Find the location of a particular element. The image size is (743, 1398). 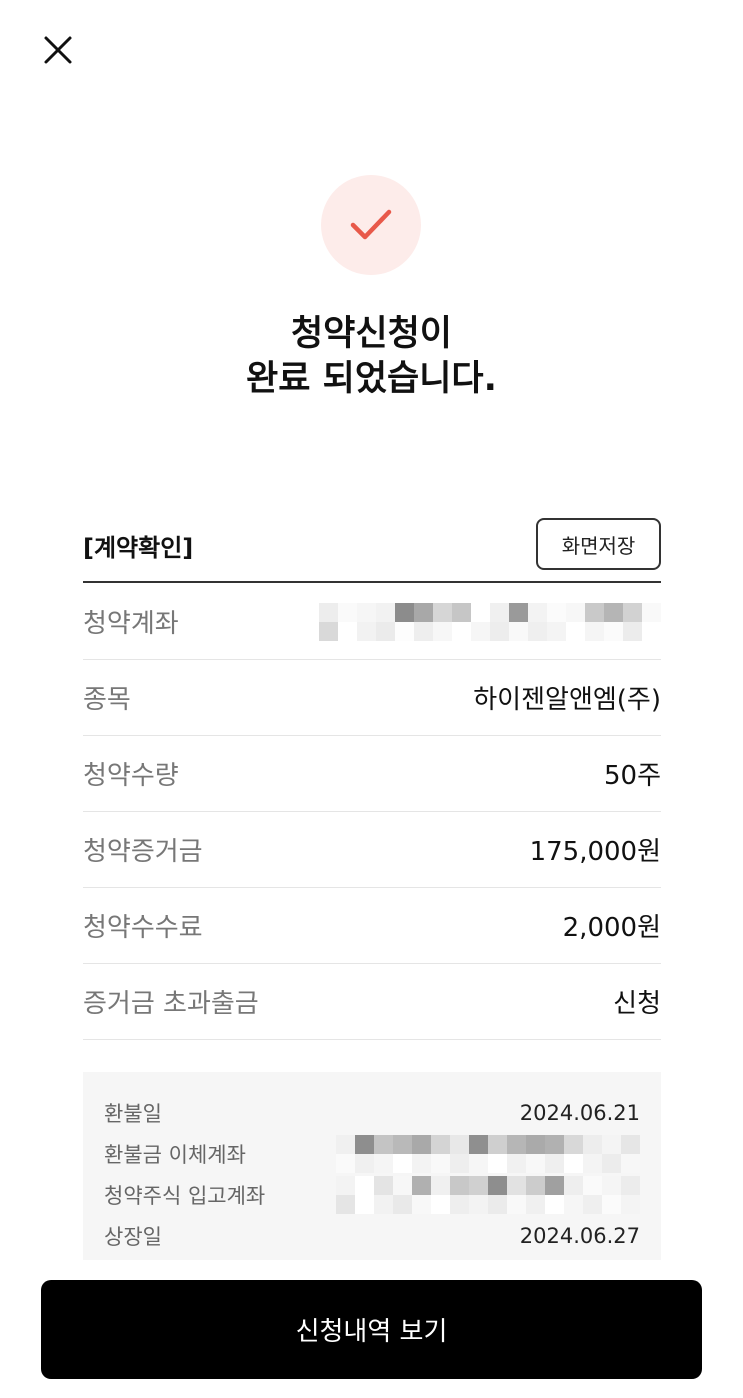

detail-row-quantity: 청약수량 50주 is located at coordinates (372, 774).